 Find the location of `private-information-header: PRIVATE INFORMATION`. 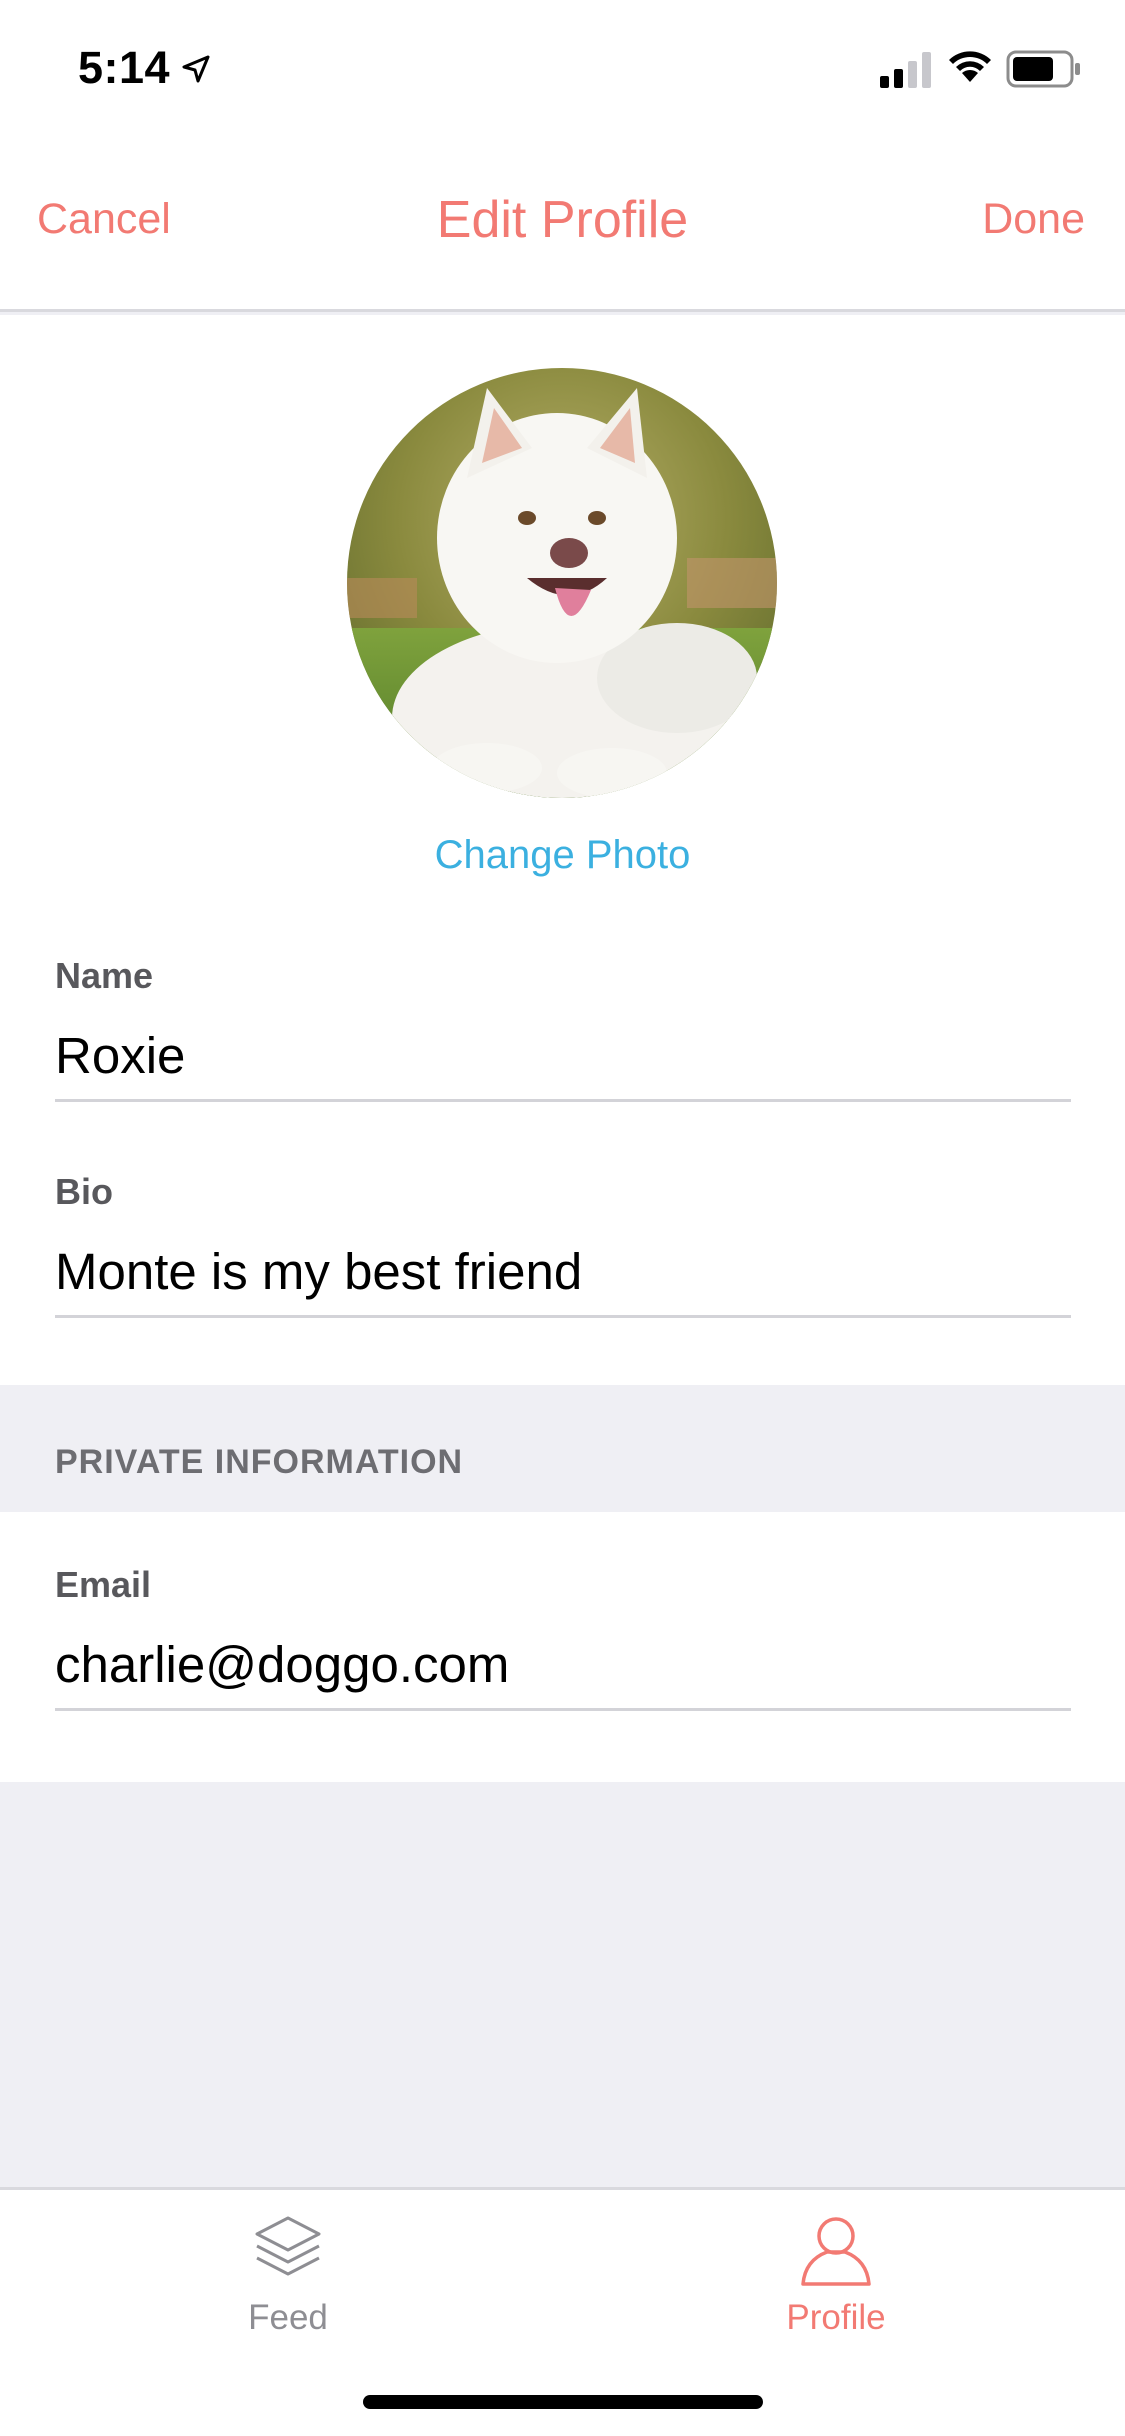

private-information-header: PRIVATE INFORMATION is located at coordinates (562, 1448).